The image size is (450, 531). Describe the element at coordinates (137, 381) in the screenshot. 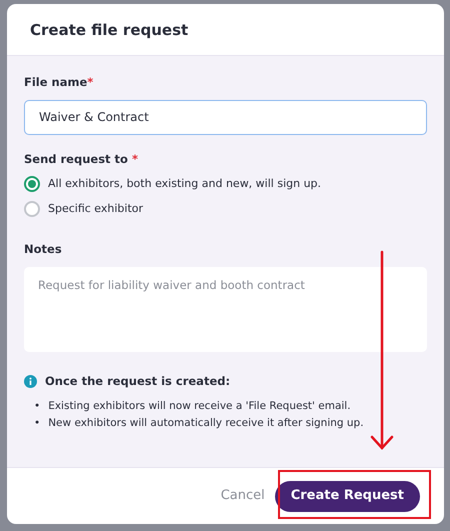

I see `info-title: Once the request is created:` at that location.